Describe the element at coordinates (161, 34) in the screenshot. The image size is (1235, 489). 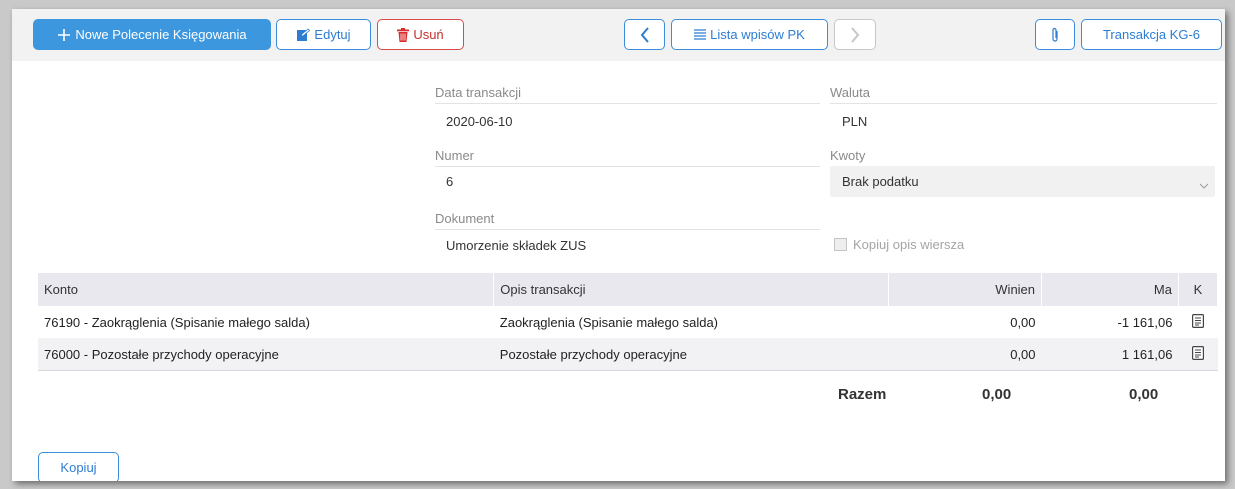
I see `new-entry-label: Nowe Polecenie Księgowania` at that location.